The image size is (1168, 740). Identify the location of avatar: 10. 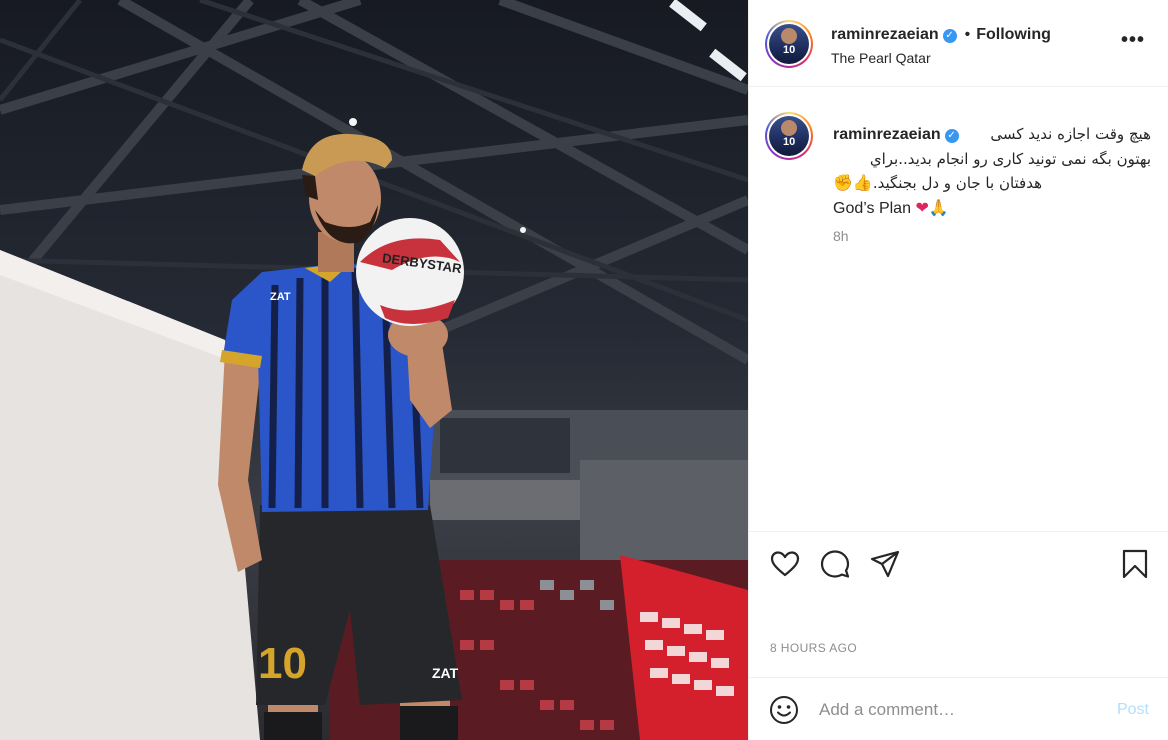
(789, 44).